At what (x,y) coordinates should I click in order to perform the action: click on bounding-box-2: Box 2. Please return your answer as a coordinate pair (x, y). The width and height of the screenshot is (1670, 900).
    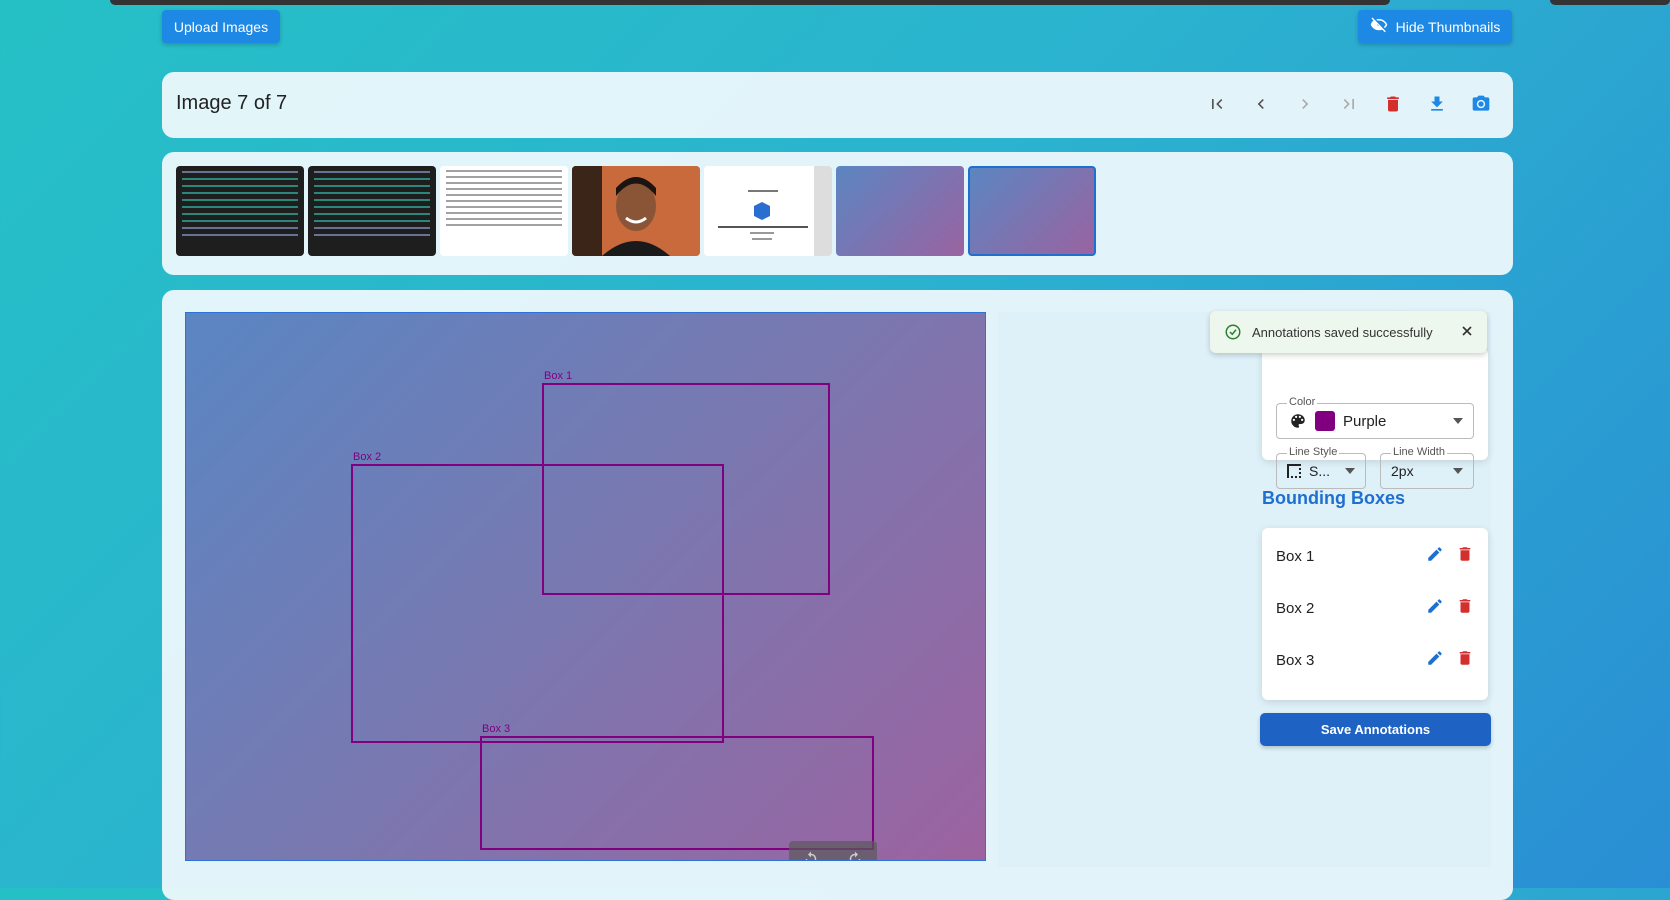
    Looking at the image, I should click on (537, 597).